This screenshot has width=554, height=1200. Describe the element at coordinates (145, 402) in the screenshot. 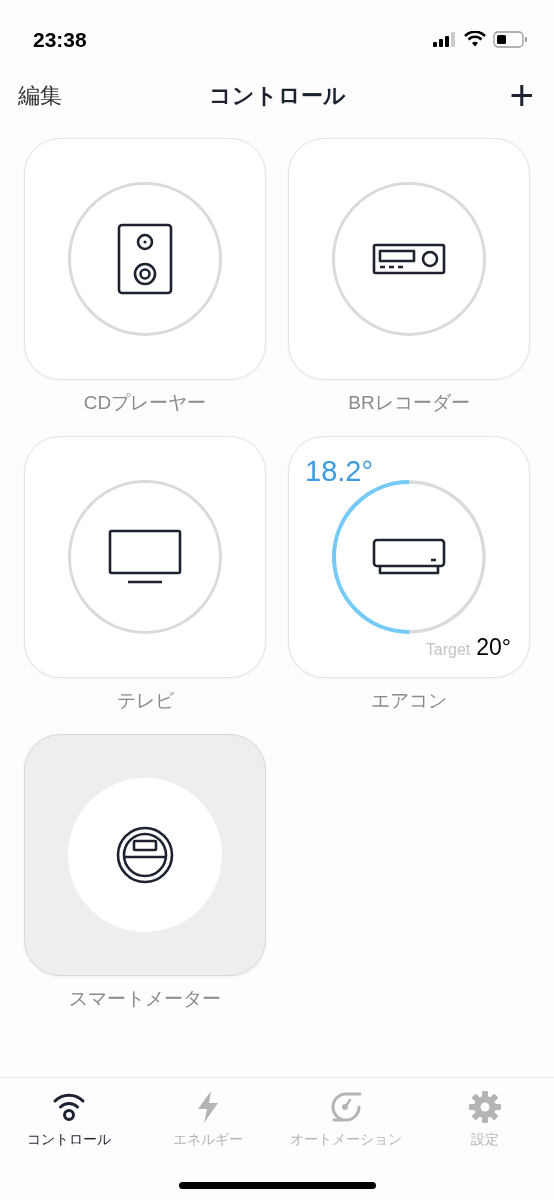

I see `device-name: CDプレーヤー` at that location.